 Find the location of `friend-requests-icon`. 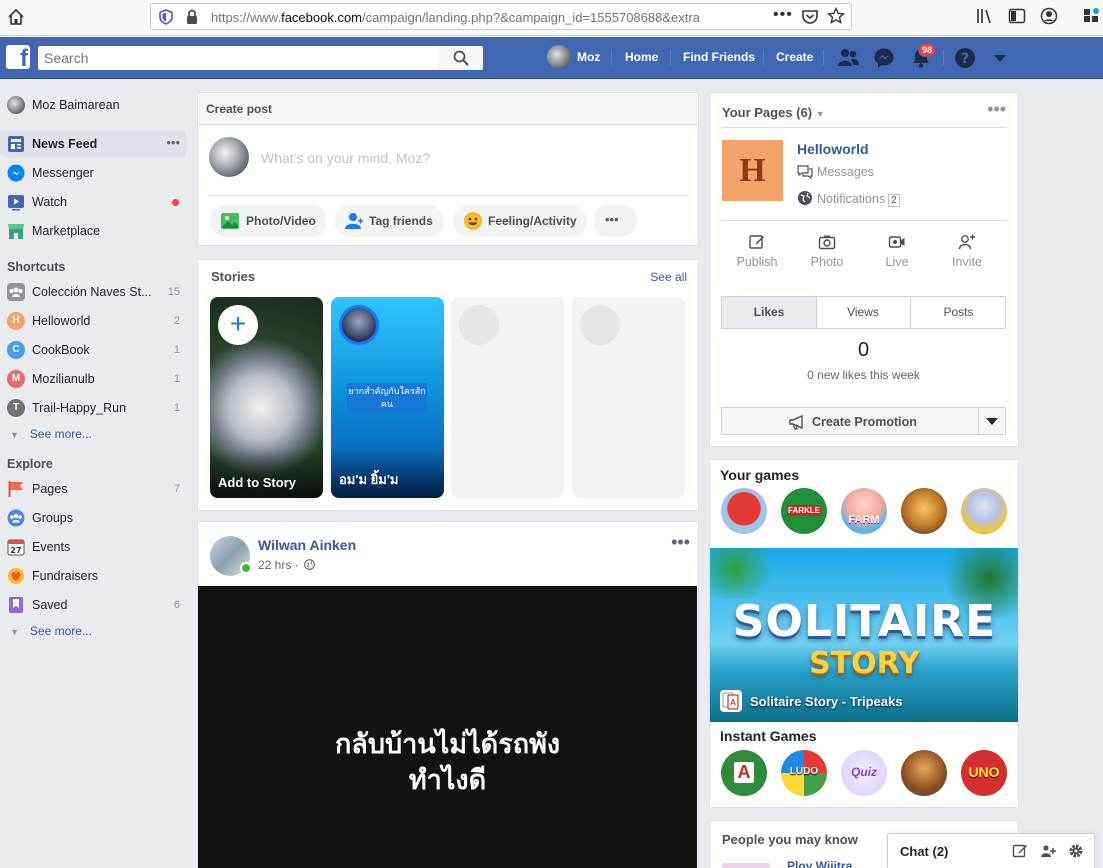

friend-requests-icon is located at coordinates (848, 59).